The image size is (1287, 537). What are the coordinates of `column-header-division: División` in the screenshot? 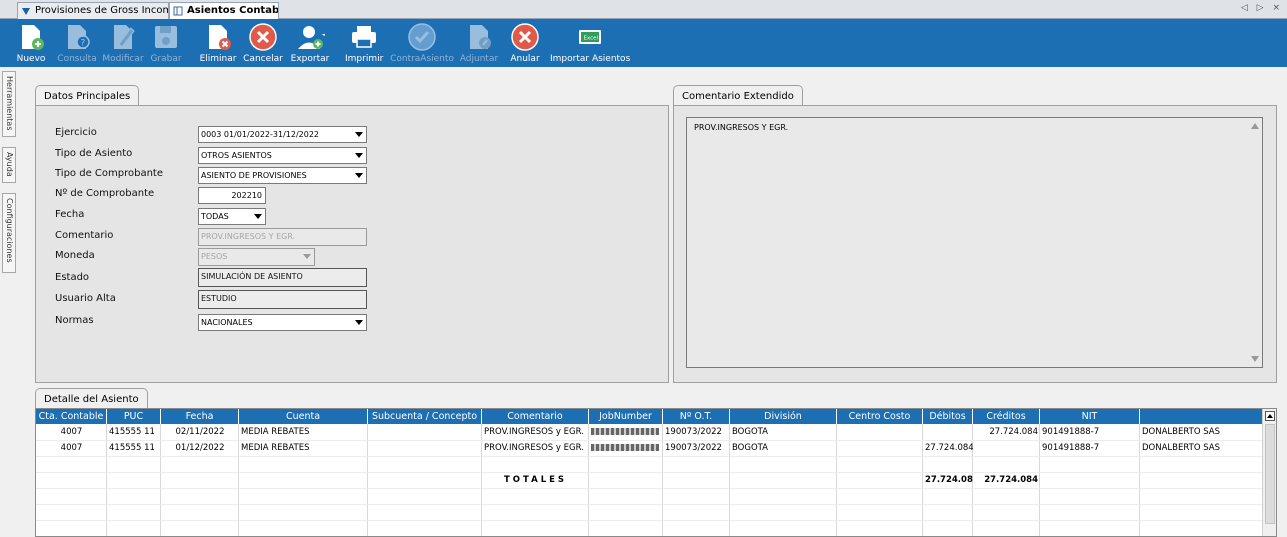 It's located at (783, 416).